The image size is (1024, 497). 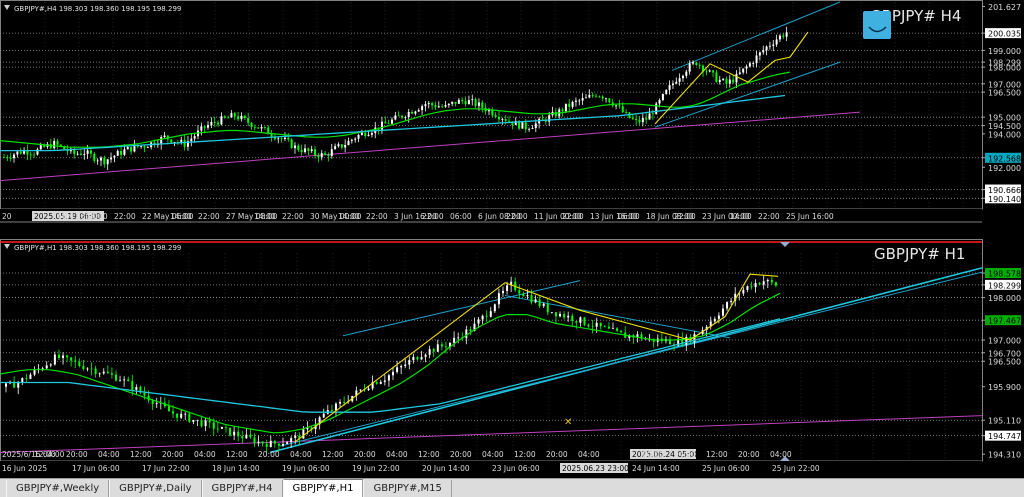 What do you see at coordinates (877, 25) in the screenshot?
I see `screenshot-icon` at bounding box center [877, 25].